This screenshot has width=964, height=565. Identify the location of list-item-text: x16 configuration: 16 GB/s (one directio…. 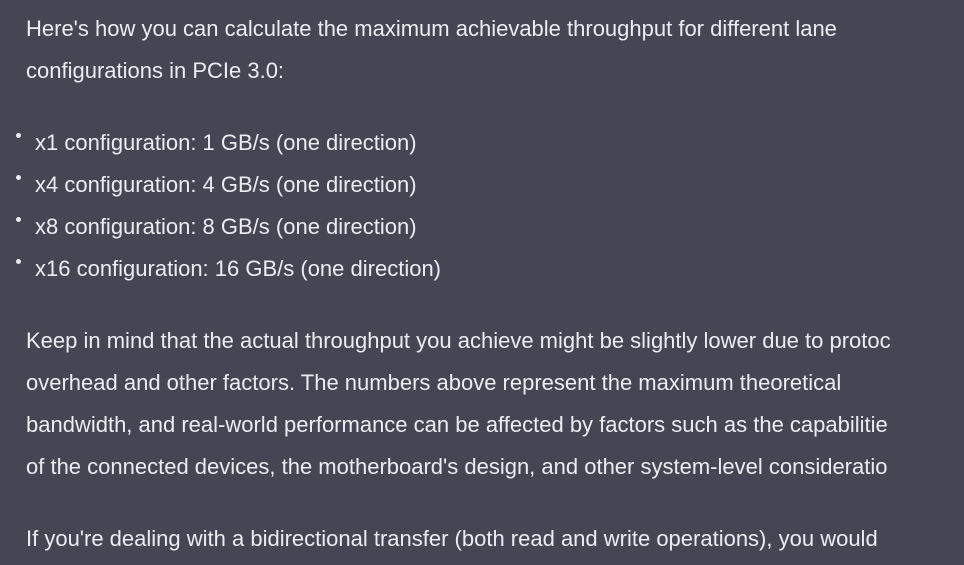
(238, 268).